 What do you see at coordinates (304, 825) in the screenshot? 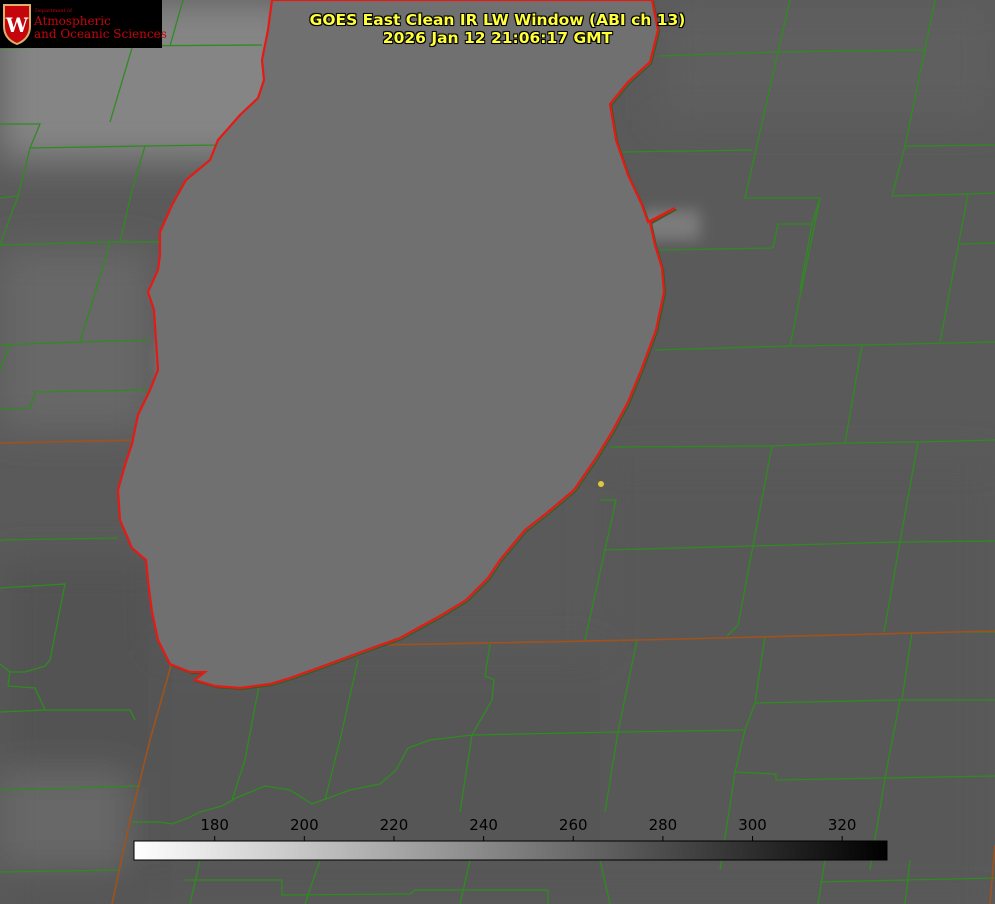
I see `colorbar-tick-label: 200` at bounding box center [304, 825].